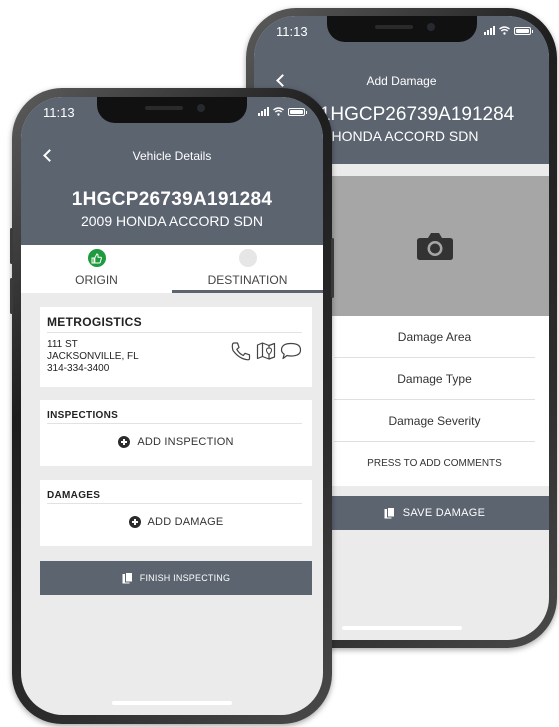 The width and height of the screenshot is (559, 727). Describe the element at coordinates (247, 280) in the screenshot. I see `tab-destination-label: DESTINATION` at that location.